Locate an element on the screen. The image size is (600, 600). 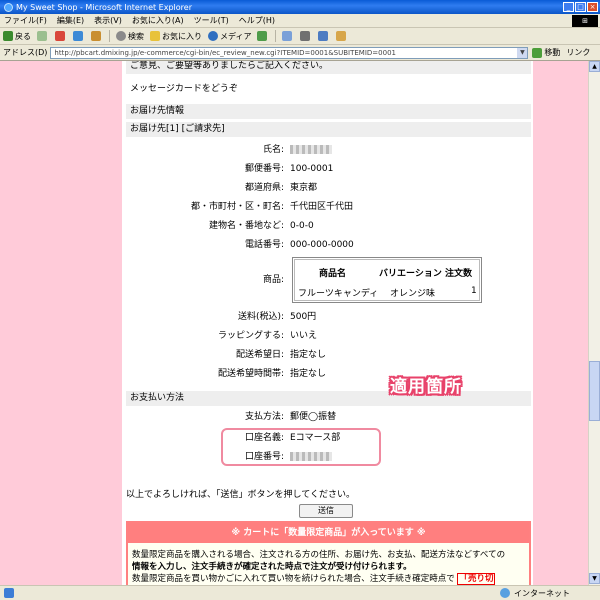
history-button is located at coordinates (263, 36).